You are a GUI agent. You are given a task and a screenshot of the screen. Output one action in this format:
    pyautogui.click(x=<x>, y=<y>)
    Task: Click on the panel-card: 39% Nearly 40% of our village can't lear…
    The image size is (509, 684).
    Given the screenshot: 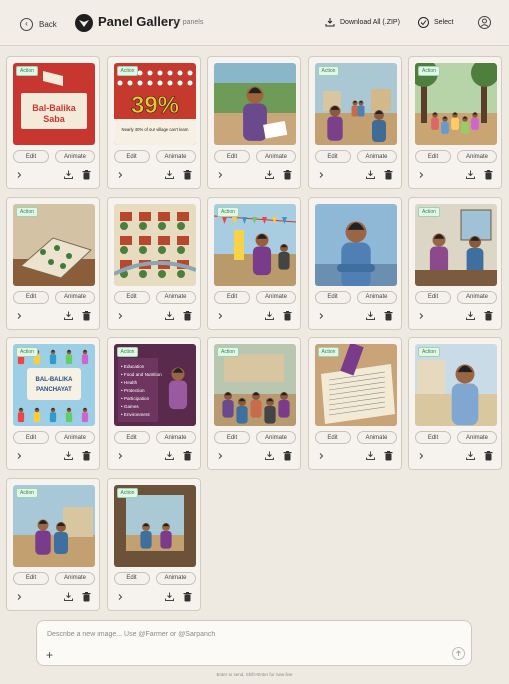 What is the action you would take?
    pyautogui.click(x=153, y=122)
    